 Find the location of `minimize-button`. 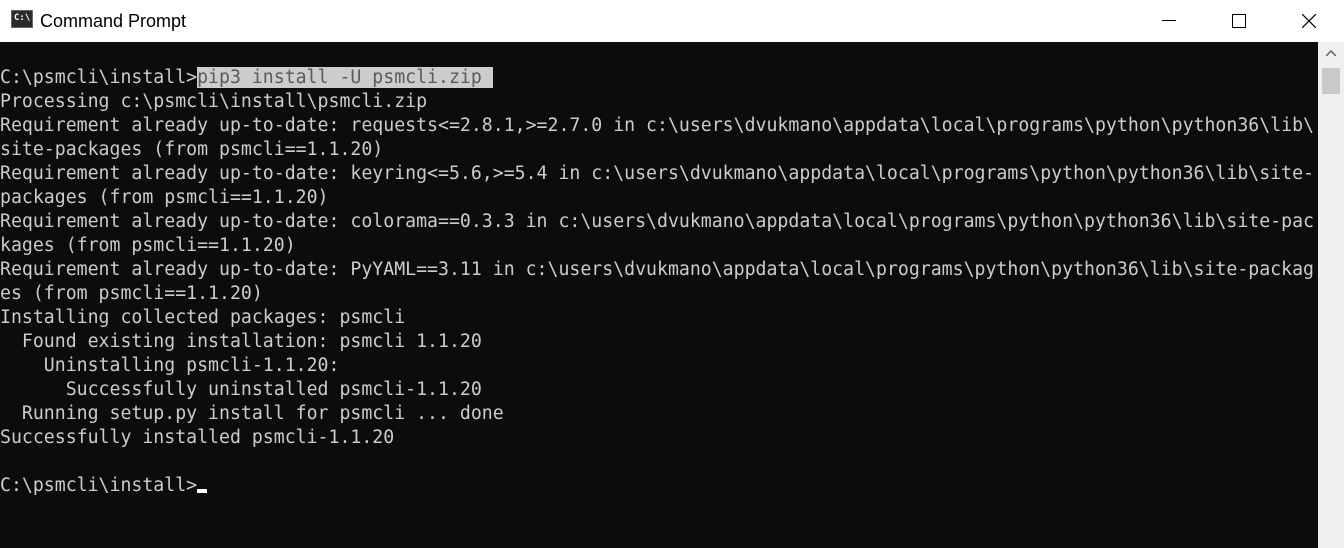

minimize-button is located at coordinates (1169, 21).